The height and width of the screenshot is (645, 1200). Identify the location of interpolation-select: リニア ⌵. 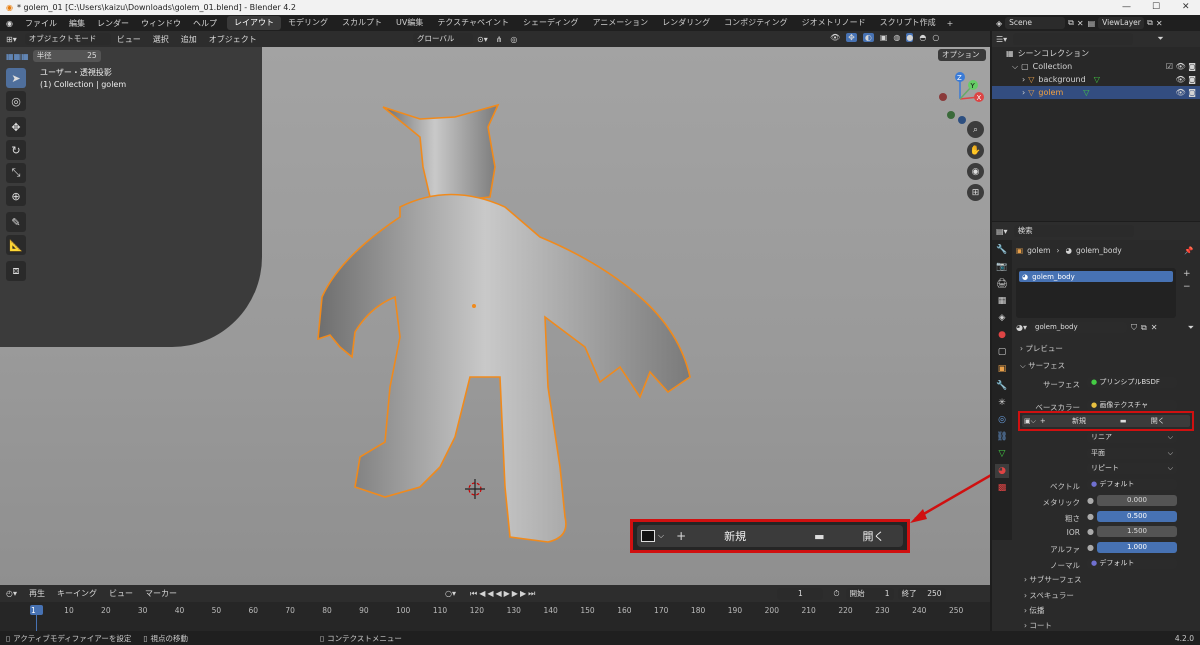
(1132, 437).